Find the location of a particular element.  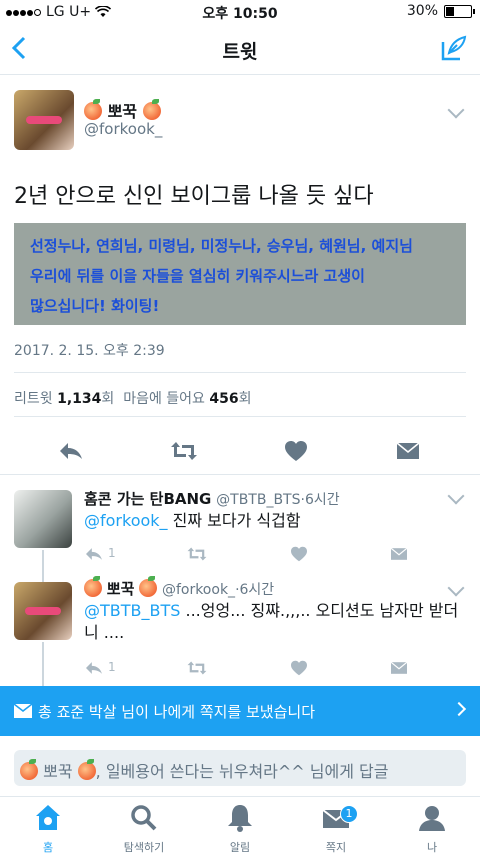

tab-bar: 홈 탐색하기 알림 1 쪽지 나 is located at coordinates (240, 825).